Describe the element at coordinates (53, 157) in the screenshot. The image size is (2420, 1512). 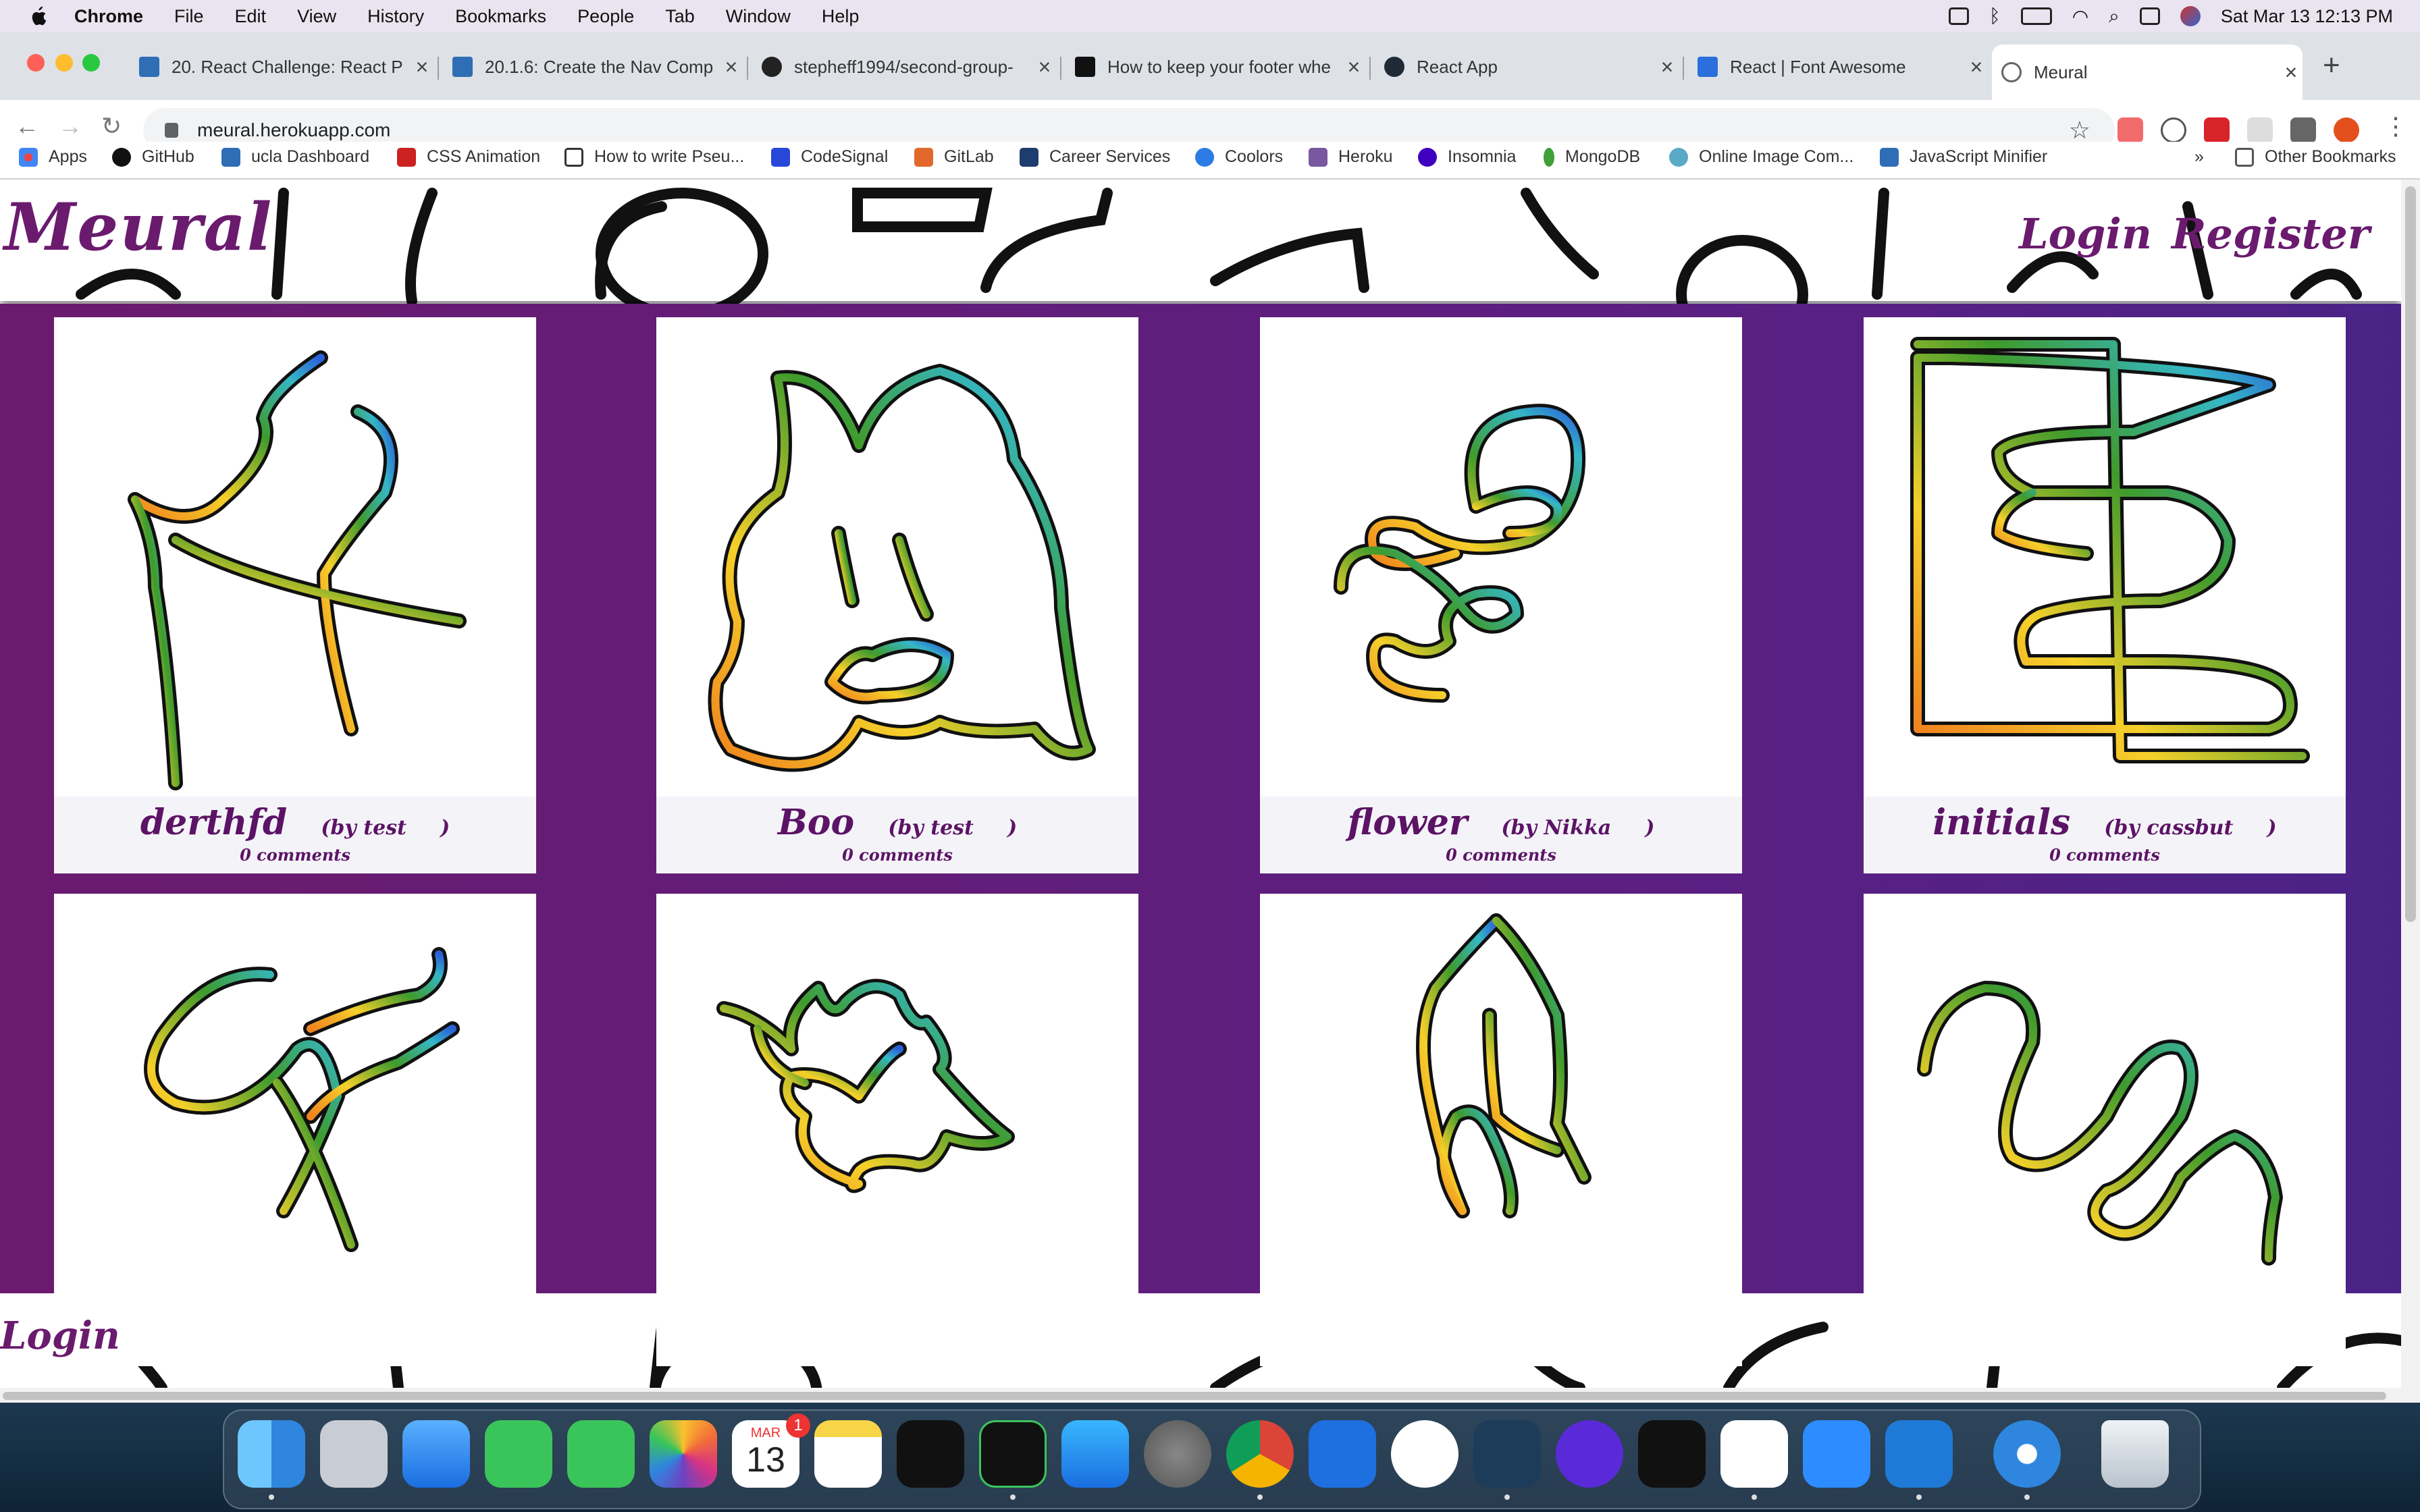
I see `bookmark-apps: Apps` at that location.